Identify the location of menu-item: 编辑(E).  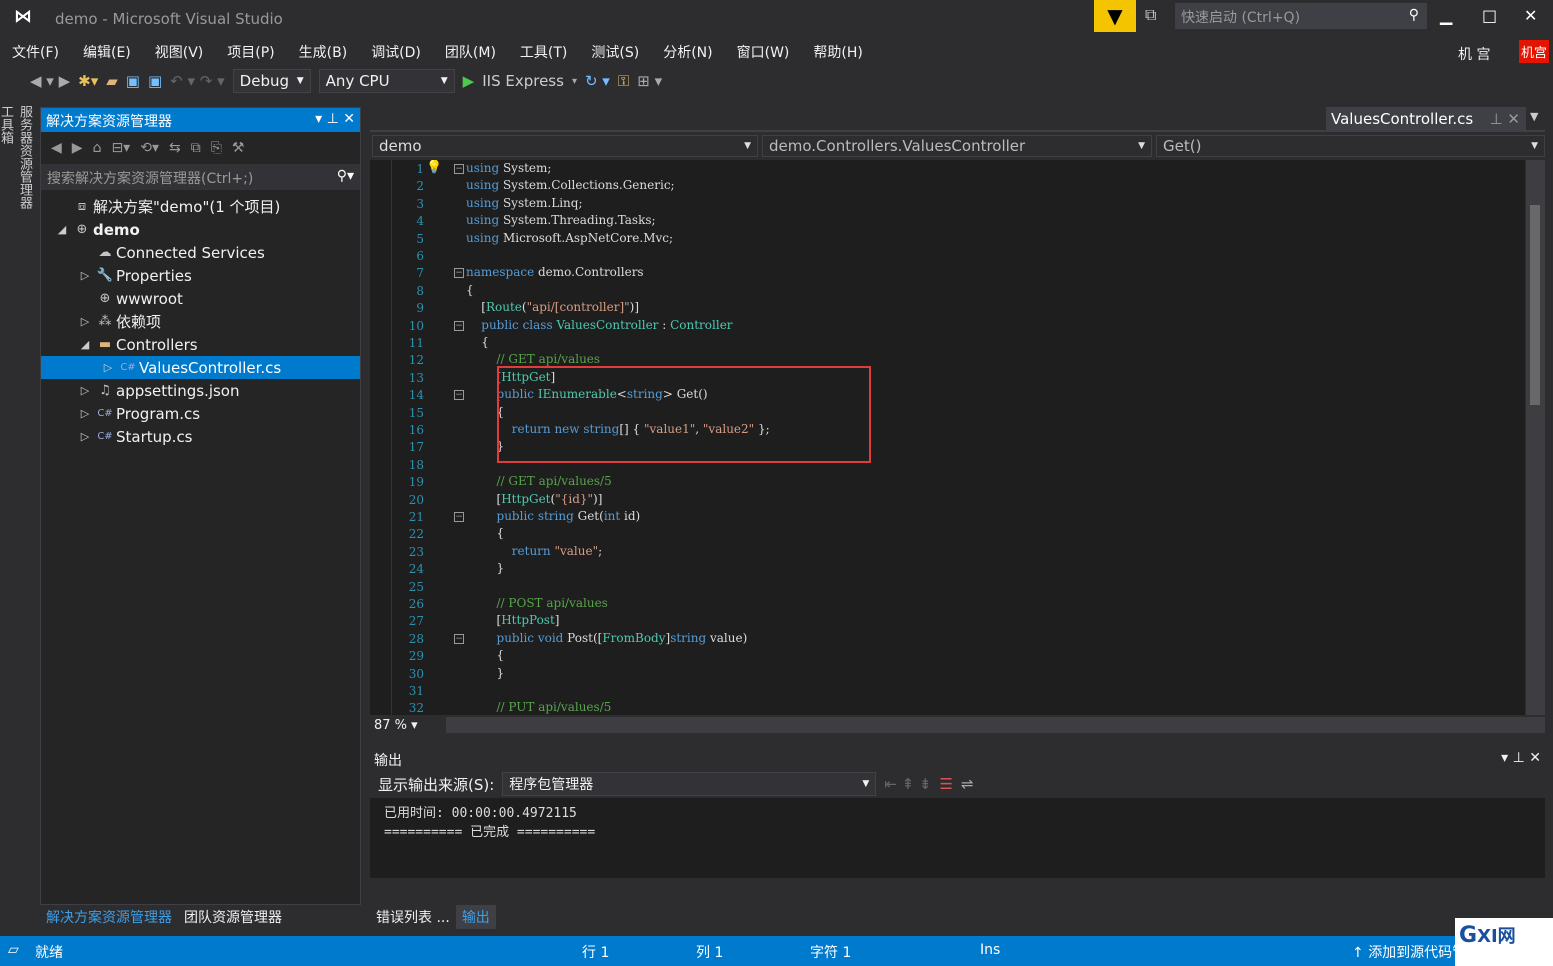
(107, 52).